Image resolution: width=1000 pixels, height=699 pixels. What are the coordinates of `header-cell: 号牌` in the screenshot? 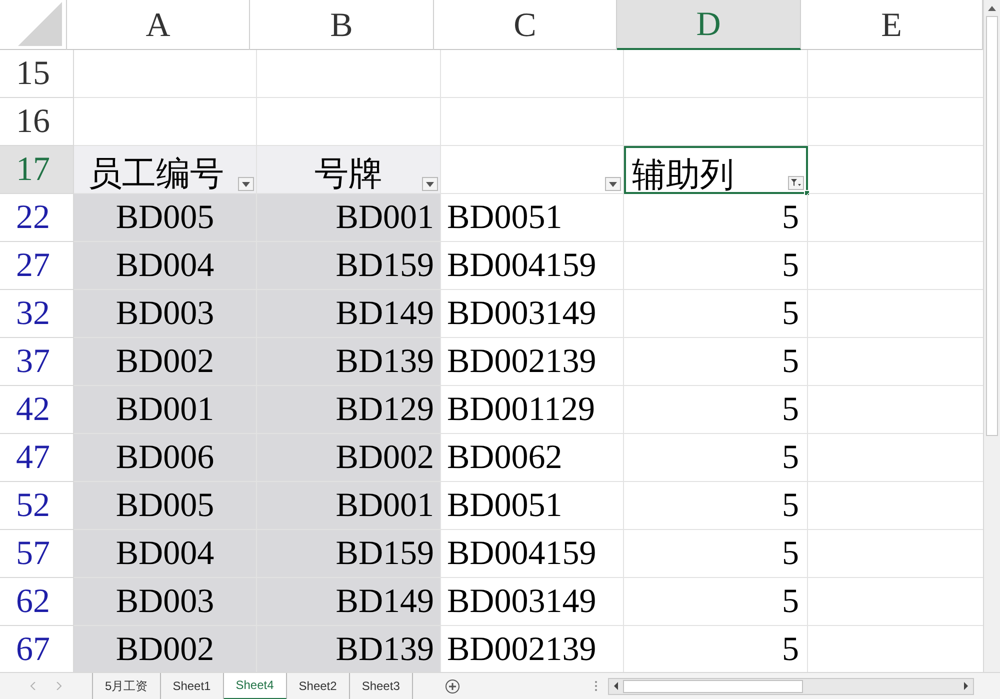 It's located at (349, 170).